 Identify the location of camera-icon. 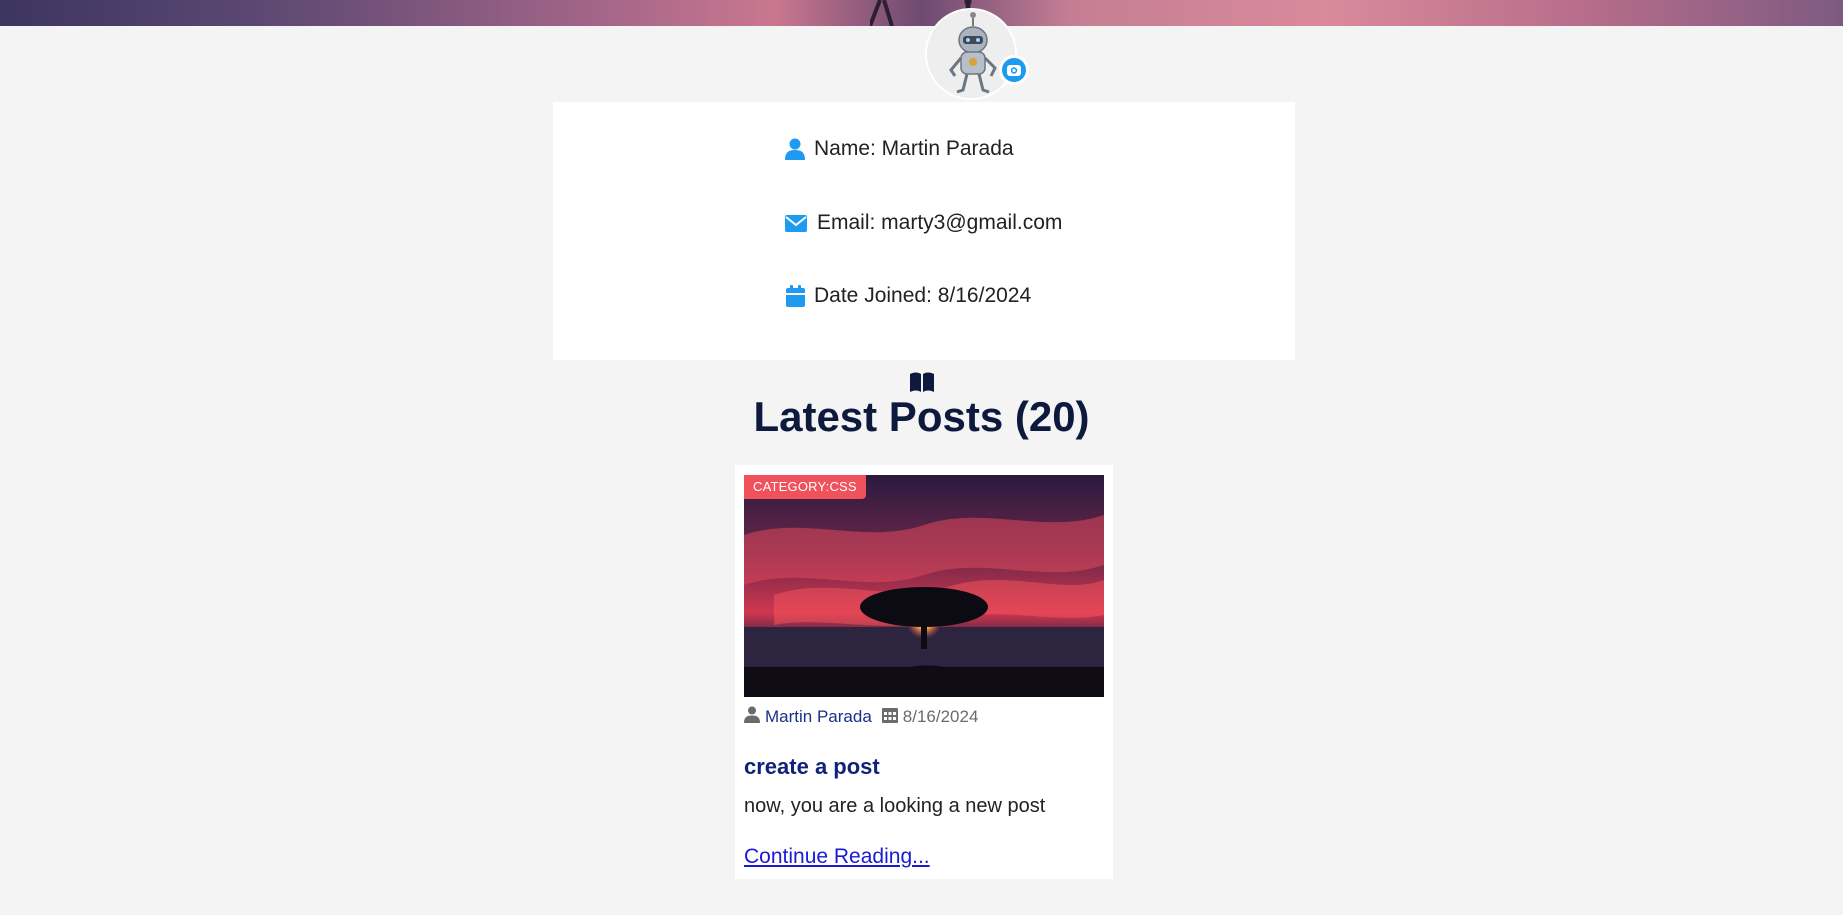
(1014, 70).